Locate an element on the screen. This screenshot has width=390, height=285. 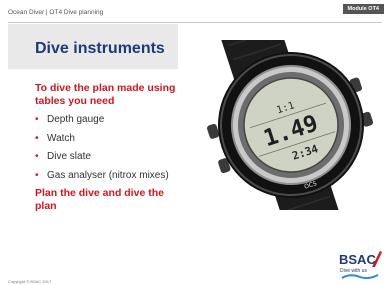
wave-icon is located at coordinates (360, 277).